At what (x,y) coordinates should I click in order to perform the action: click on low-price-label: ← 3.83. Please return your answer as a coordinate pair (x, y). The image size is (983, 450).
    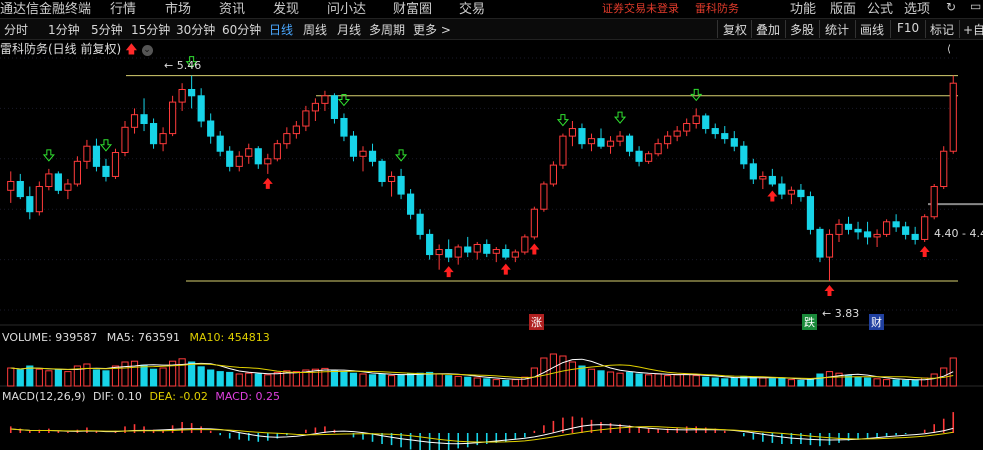
    Looking at the image, I should click on (841, 313).